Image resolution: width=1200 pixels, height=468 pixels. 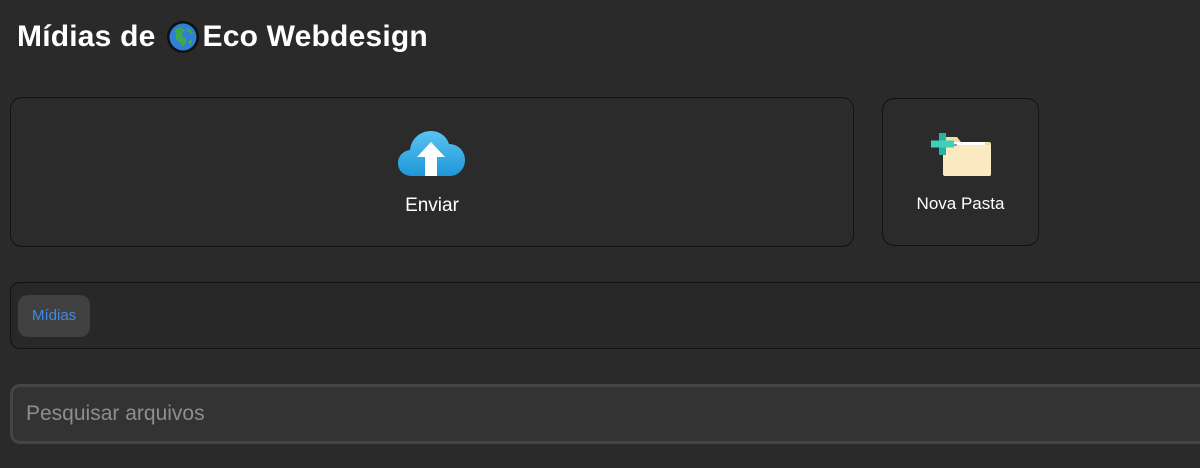 I want to click on new-folder-button: Nova Pasta, so click(x=960, y=172).